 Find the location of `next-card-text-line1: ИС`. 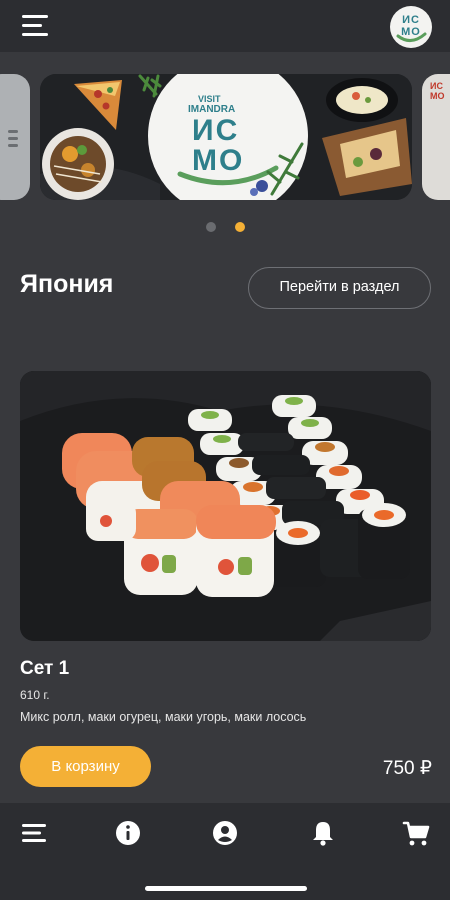

next-card-text-line1: ИС is located at coordinates (436, 86).